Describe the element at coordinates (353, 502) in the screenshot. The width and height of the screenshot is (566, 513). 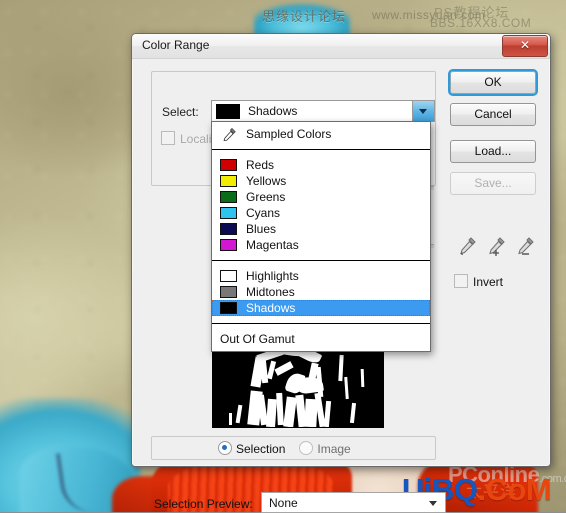
I see `selection-preview-combobox: None` at that location.